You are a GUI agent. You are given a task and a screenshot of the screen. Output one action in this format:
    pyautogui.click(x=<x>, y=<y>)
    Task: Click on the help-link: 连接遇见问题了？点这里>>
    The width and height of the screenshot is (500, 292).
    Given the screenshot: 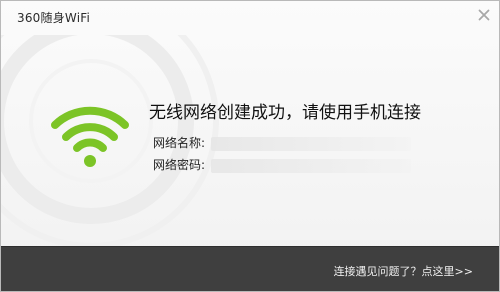 What is the action you would take?
    pyautogui.click(x=403, y=271)
    